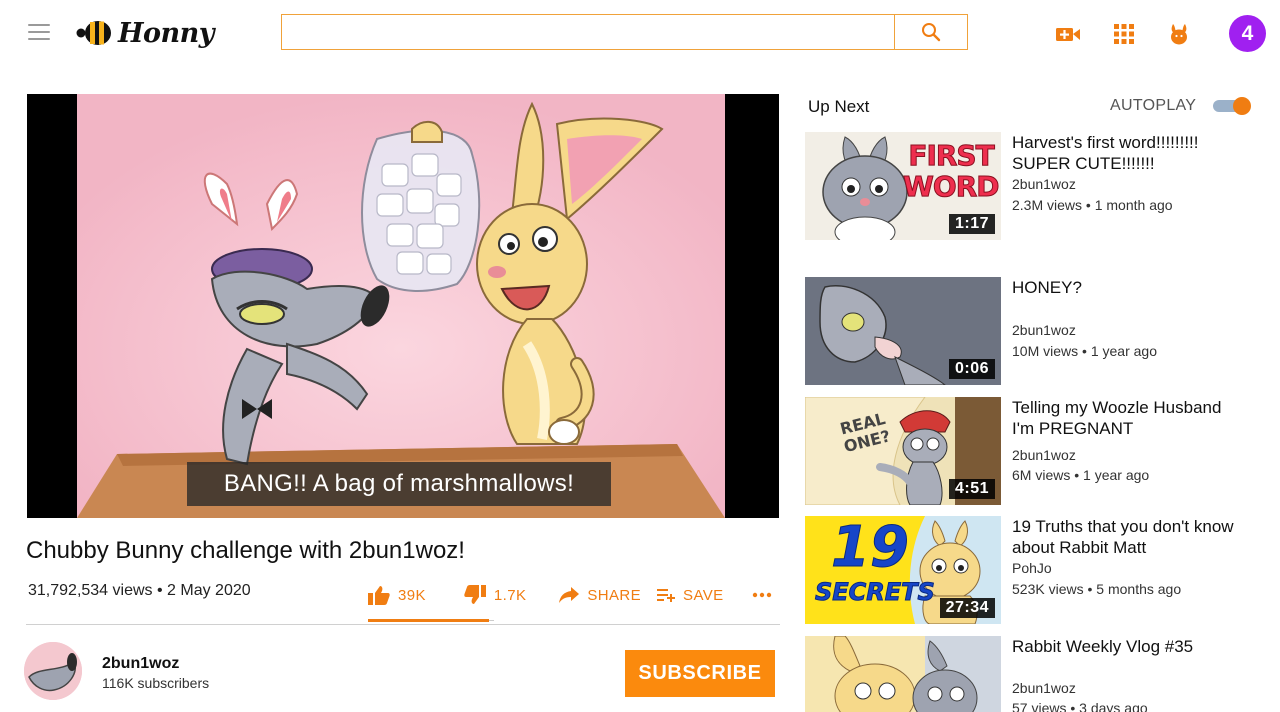  What do you see at coordinates (666, 595) in the screenshot?
I see `add-to-playlist-icon` at bounding box center [666, 595].